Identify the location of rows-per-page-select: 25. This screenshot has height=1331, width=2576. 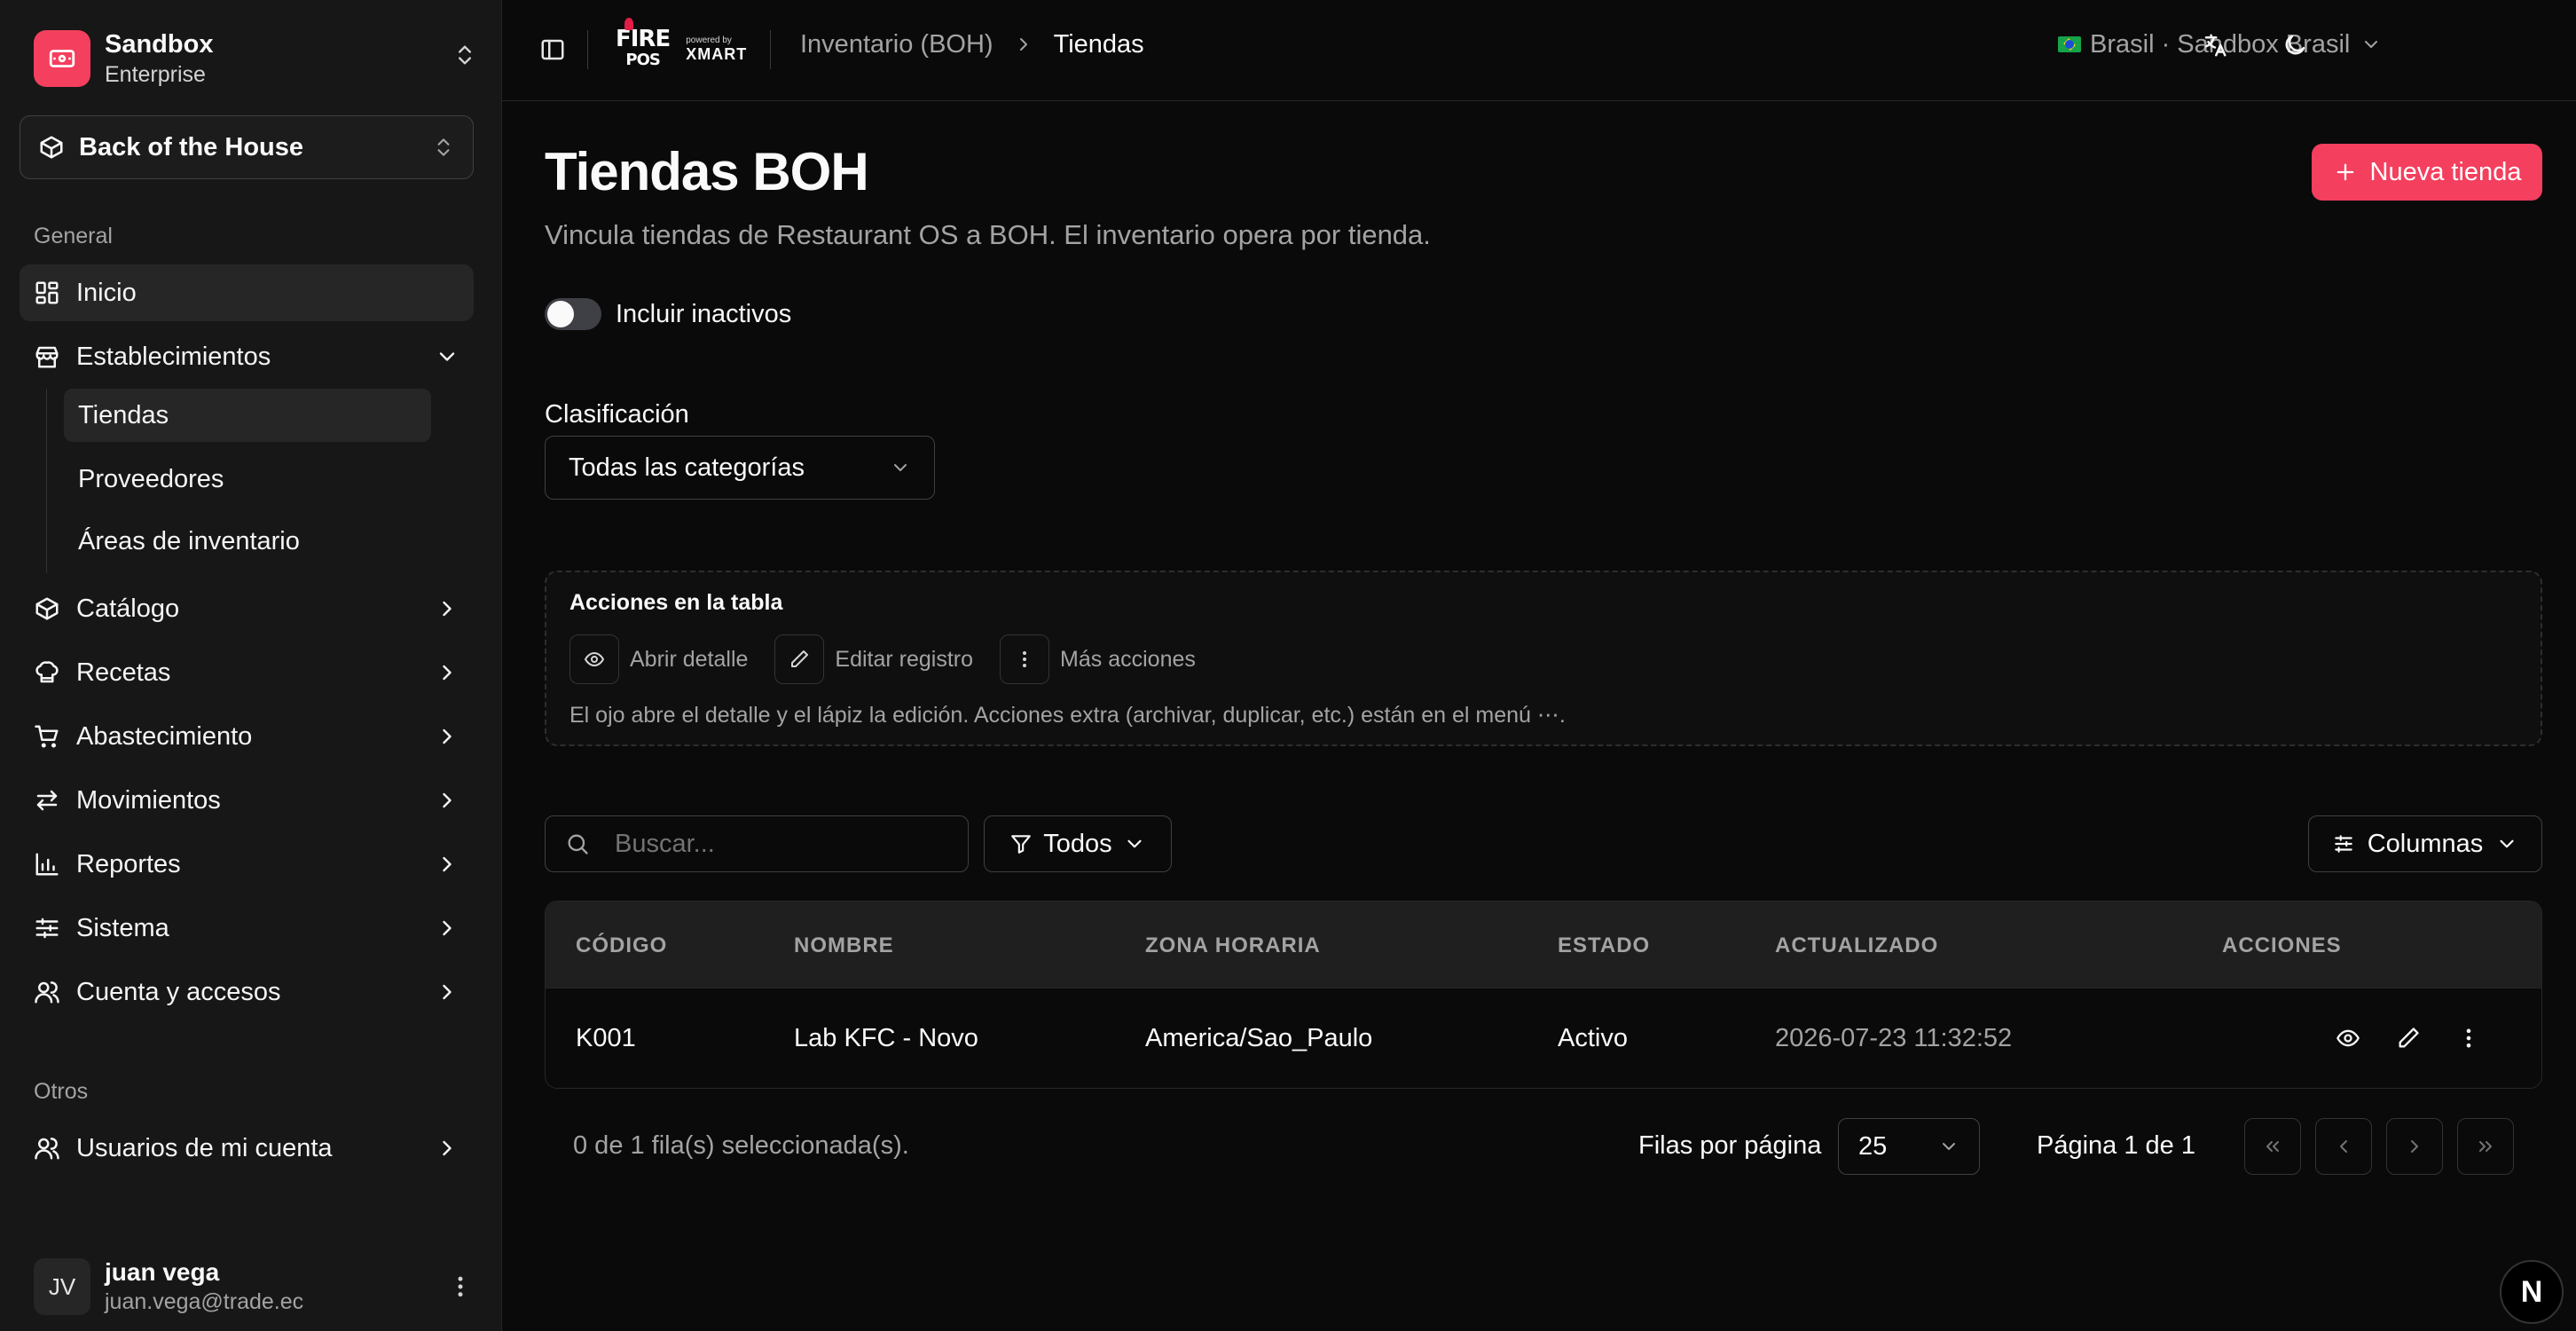
(1909, 1146).